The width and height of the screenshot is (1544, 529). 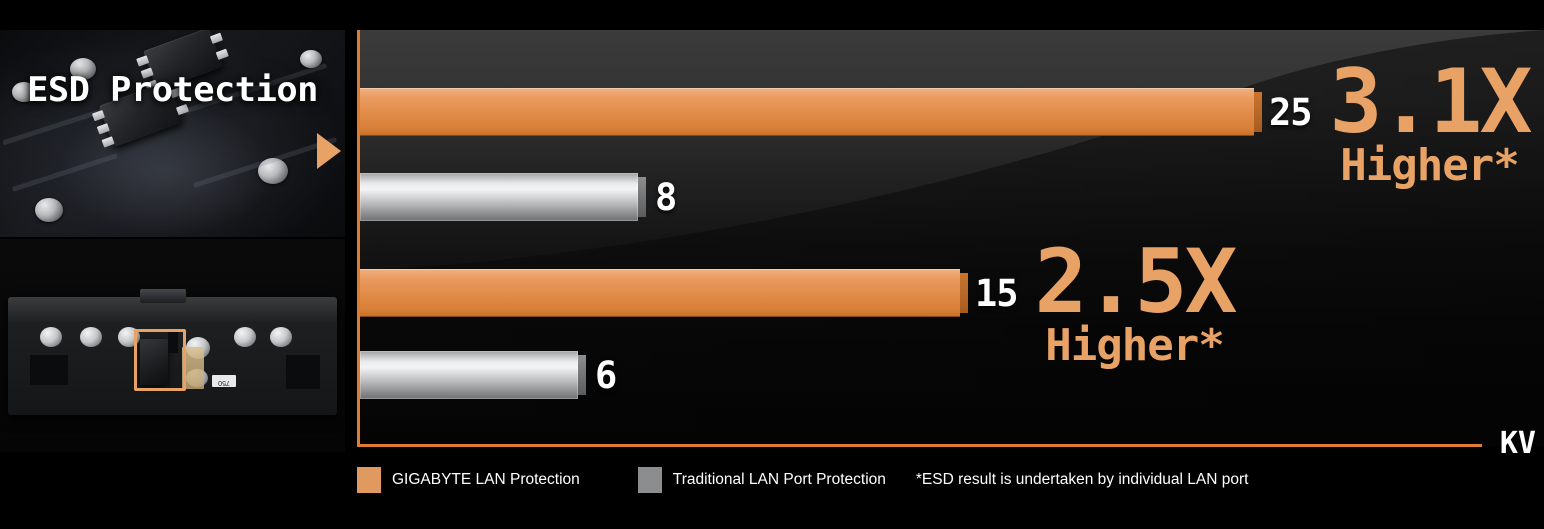 What do you see at coordinates (997, 293) in the screenshot?
I see `bar-value-surge-gigabyte: 15` at bounding box center [997, 293].